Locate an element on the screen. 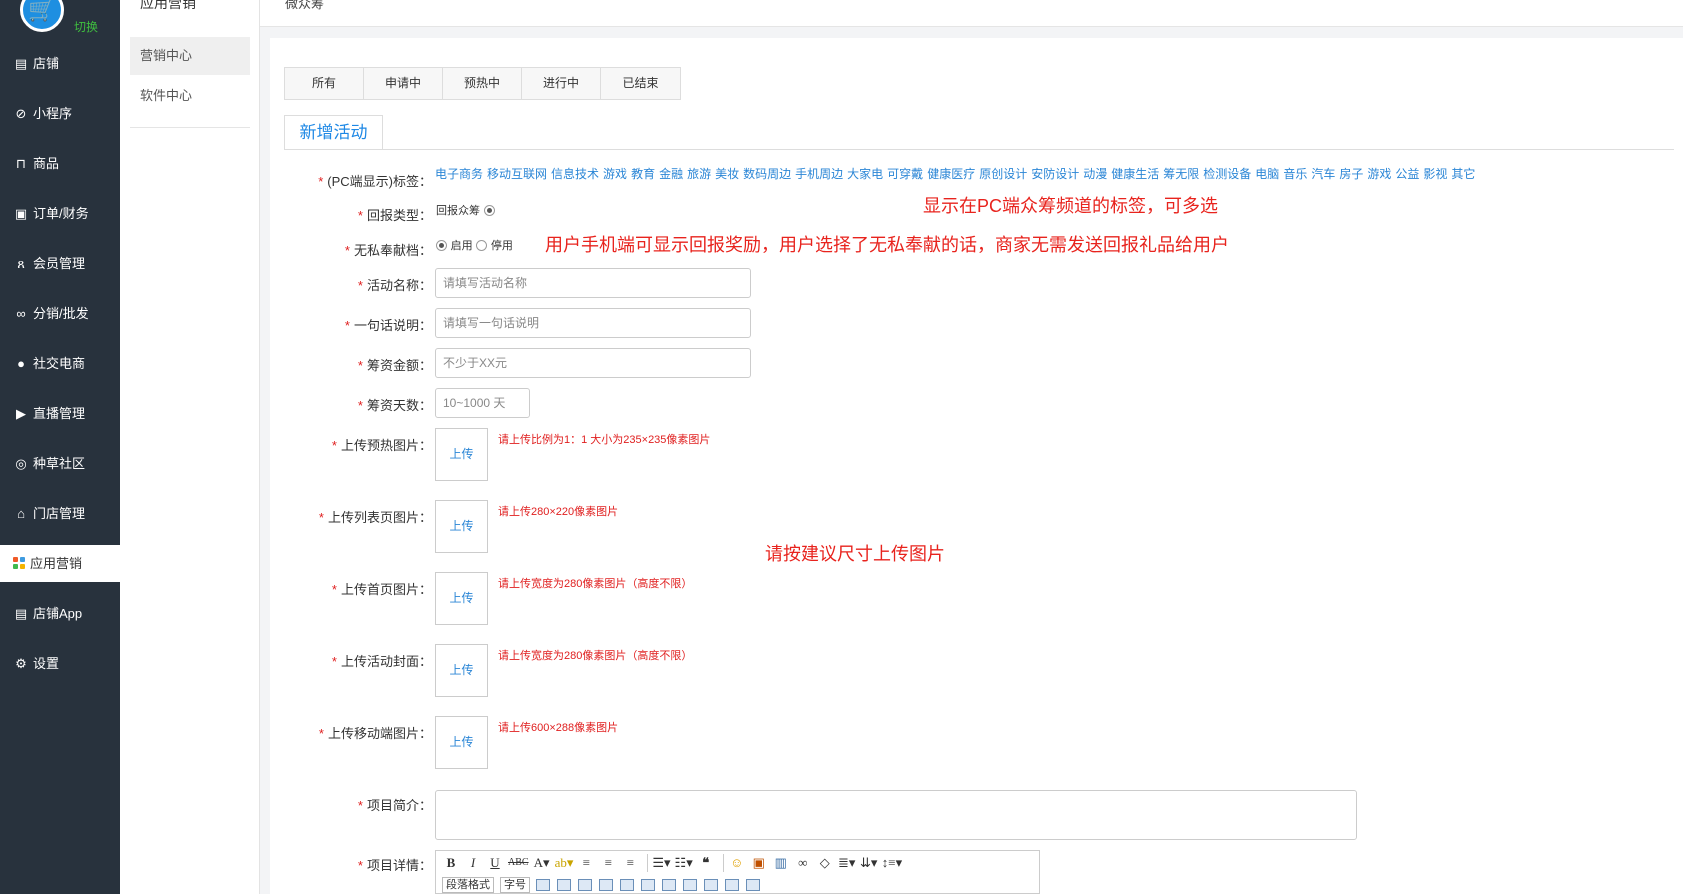 This screenshot has width=1683, height=894. table-delete-icon is located at coordinates (564, 885).